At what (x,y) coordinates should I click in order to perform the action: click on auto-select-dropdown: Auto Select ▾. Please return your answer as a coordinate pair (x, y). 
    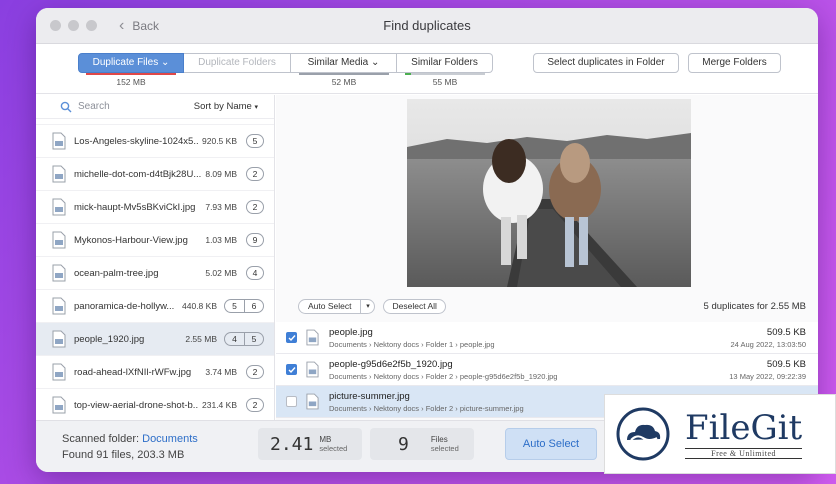
    Looking at the image, I should click on (337, 306).